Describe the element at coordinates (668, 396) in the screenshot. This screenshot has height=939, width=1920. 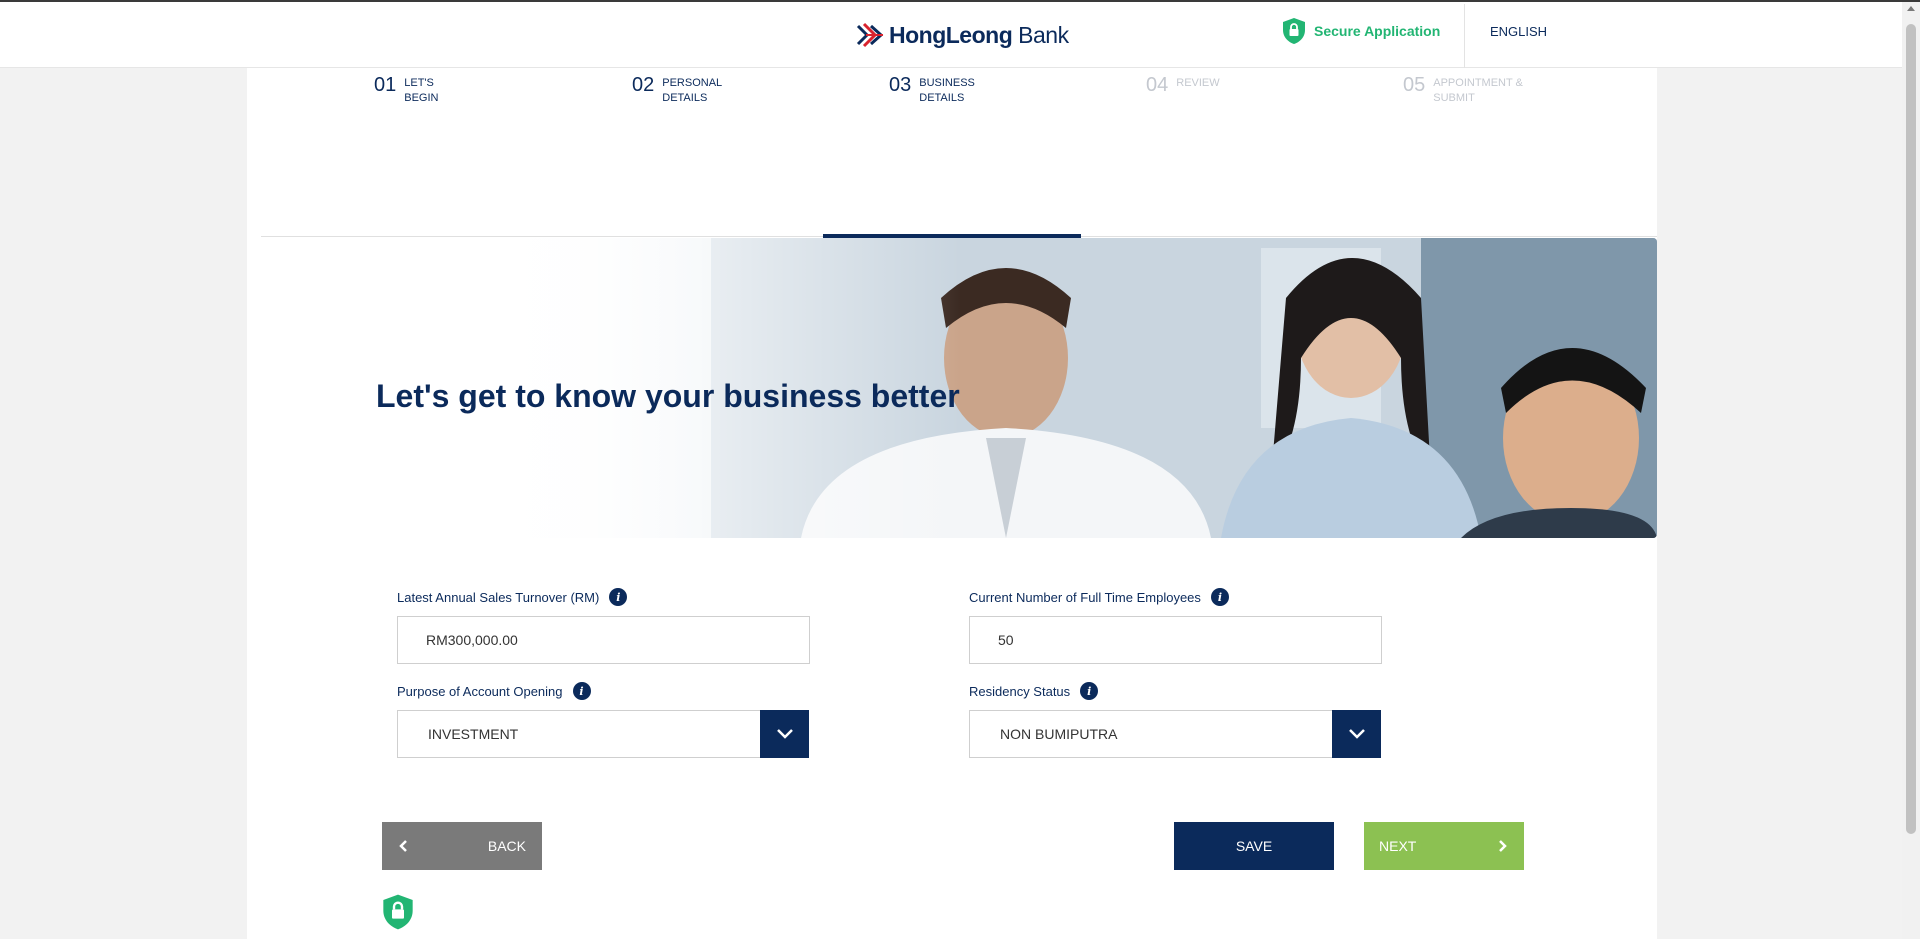
I see `hero-title: Let's get to know your business better` at that location.